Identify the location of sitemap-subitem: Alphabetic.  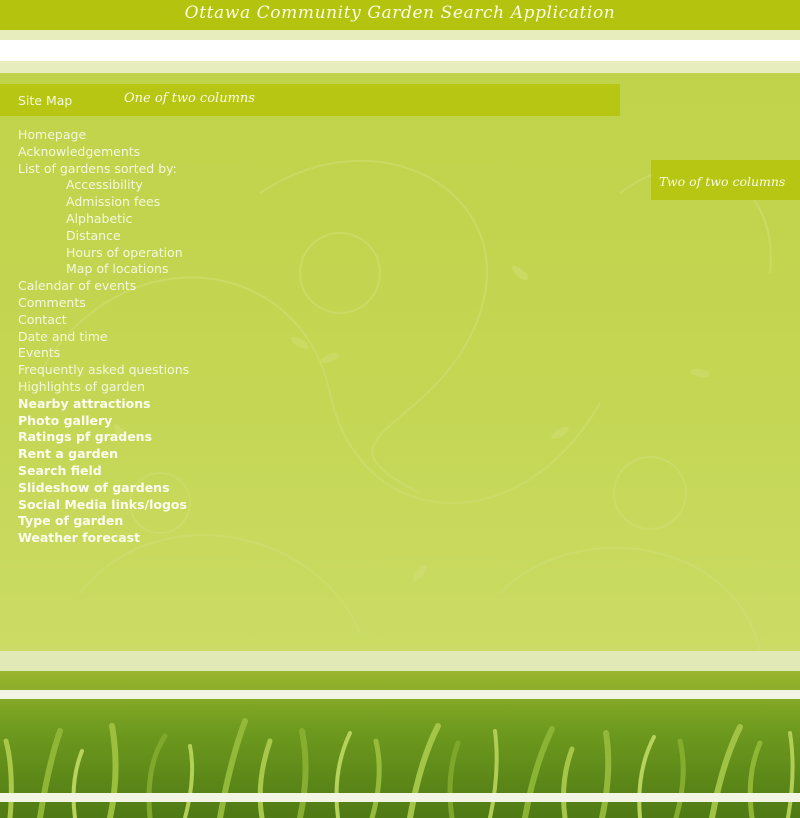
(218, 219).